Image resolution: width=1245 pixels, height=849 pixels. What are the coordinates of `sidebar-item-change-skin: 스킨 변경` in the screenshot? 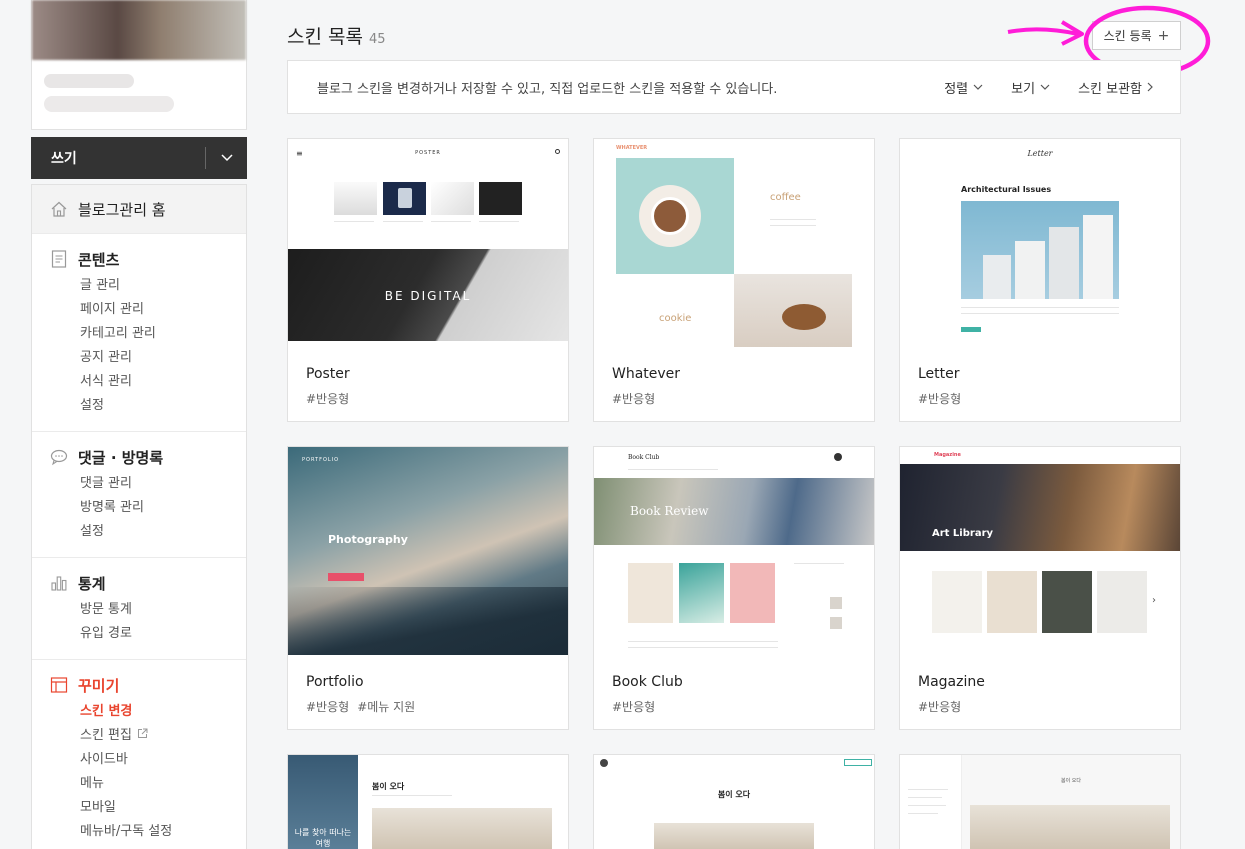 It's located at (139, 712).